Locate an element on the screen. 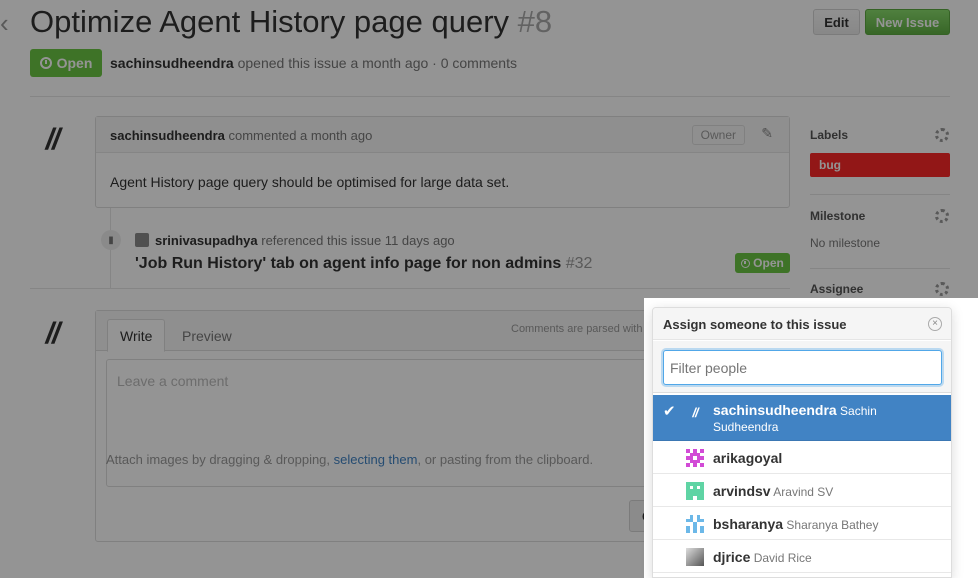 This screenshot has height=578, width=978. popup-header: Assign someone to this issue × is located at coordinates (802, 324).